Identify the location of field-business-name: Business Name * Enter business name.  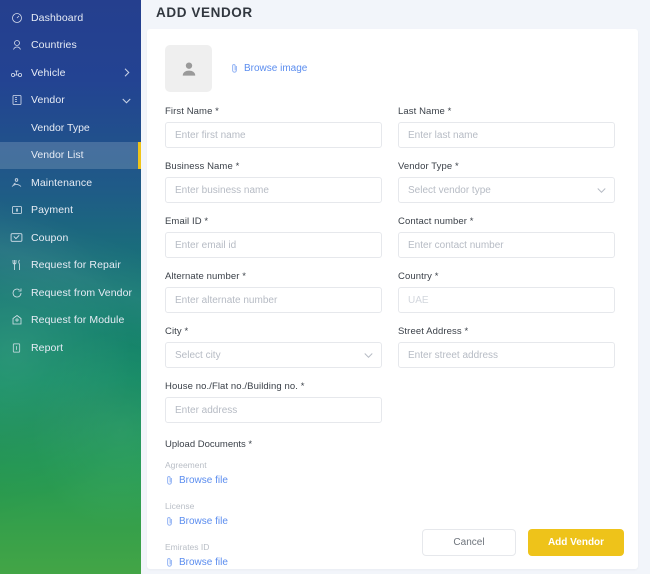
(273, 182).